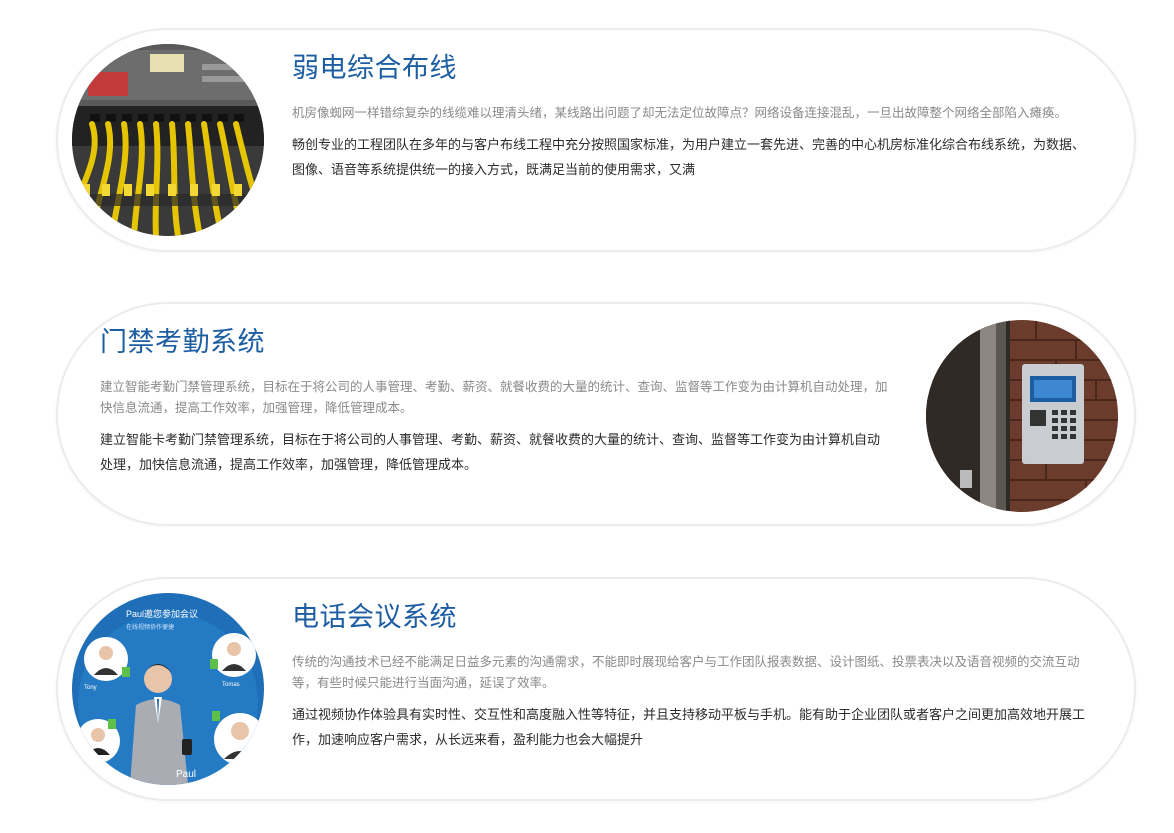 This screenshot has width=1174, height=833. Describe the element at coordinates (90, 688) in the screenshot. I see `name-tony: Tony` at that location.